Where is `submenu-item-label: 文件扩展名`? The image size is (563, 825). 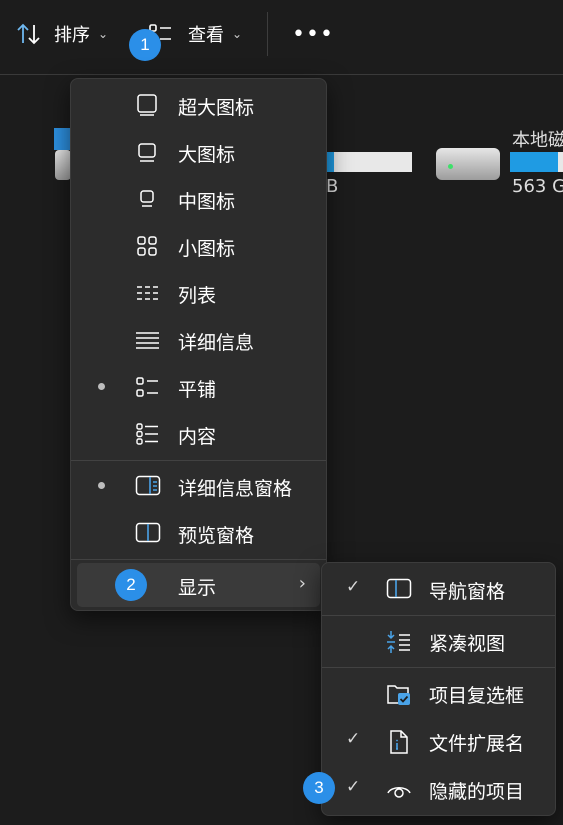 submenu-item-label: 文件扩展名 is located at coordinates (477, 744).